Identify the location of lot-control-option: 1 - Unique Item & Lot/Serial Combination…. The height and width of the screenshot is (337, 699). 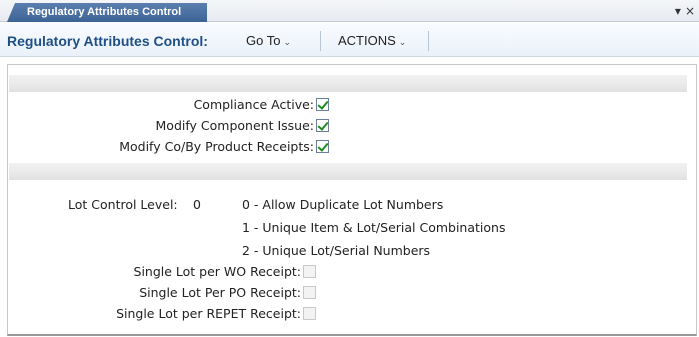
(374, 227).